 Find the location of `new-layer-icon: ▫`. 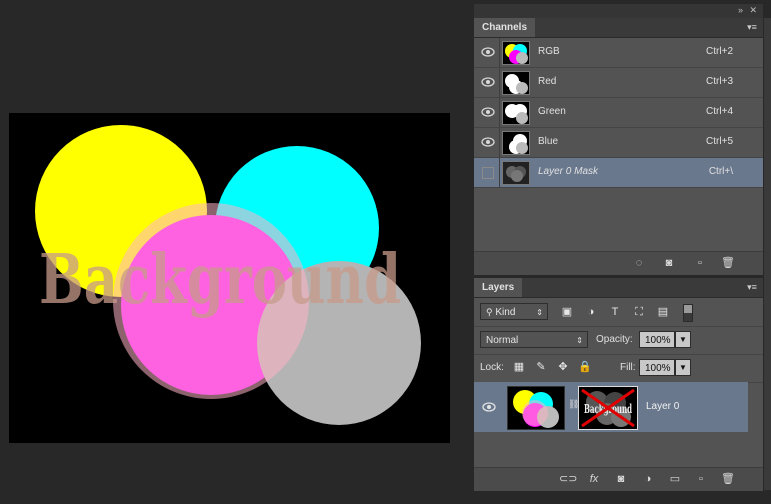

new-layer-icon: ▫ is located at coordinates (701, 479).